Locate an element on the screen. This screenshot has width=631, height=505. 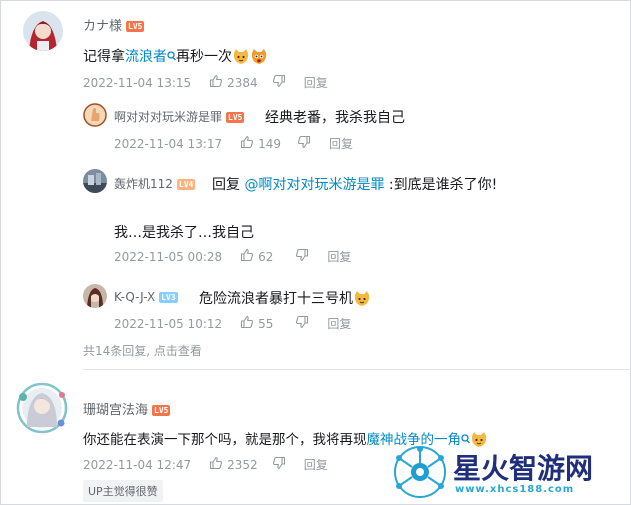
search-link: 流浪者 is located at coordinates (146, 57).